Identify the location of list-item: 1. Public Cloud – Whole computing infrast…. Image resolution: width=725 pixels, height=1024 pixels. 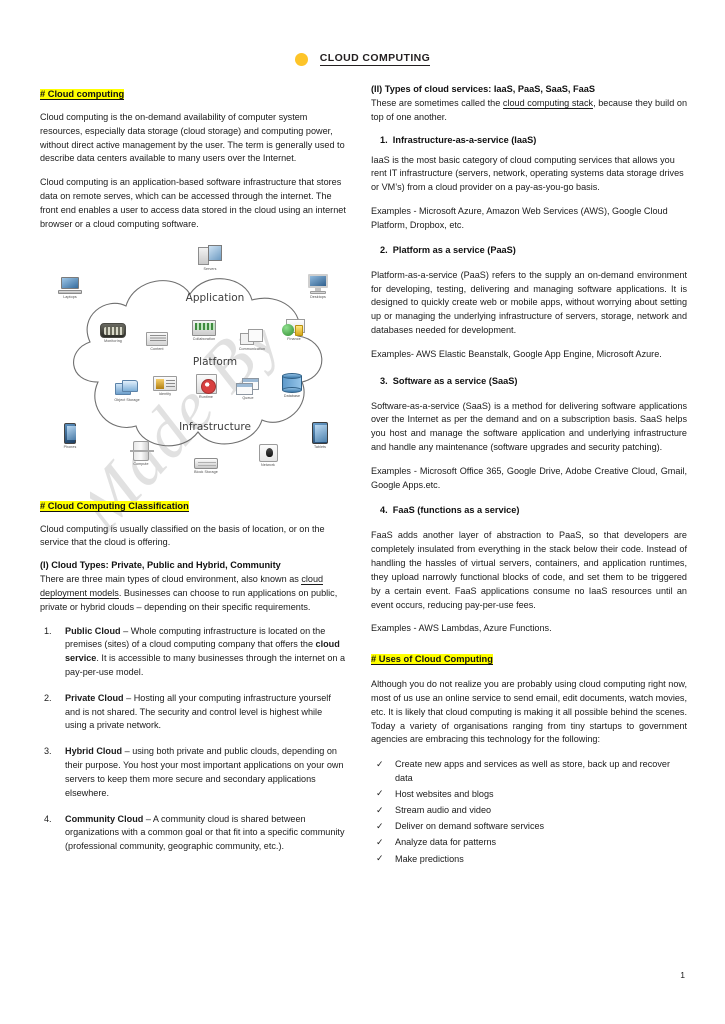
(193, 652).